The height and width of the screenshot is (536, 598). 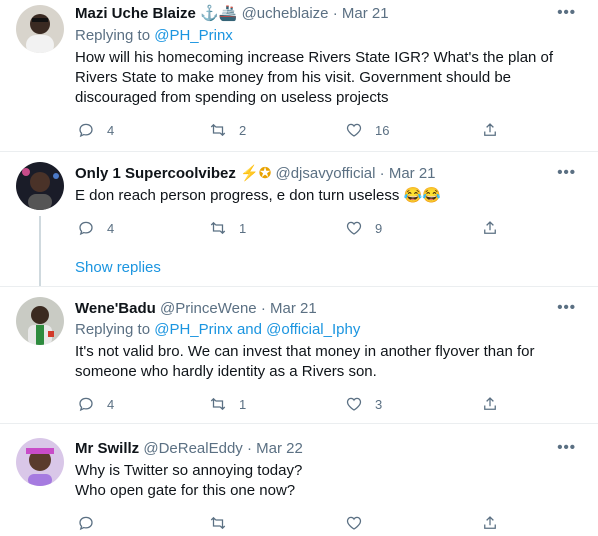 What do you see at coordinates (325, 173) in the screenshot?
I see `handle: @djsavyofficial` at bounding box center [325, 173].